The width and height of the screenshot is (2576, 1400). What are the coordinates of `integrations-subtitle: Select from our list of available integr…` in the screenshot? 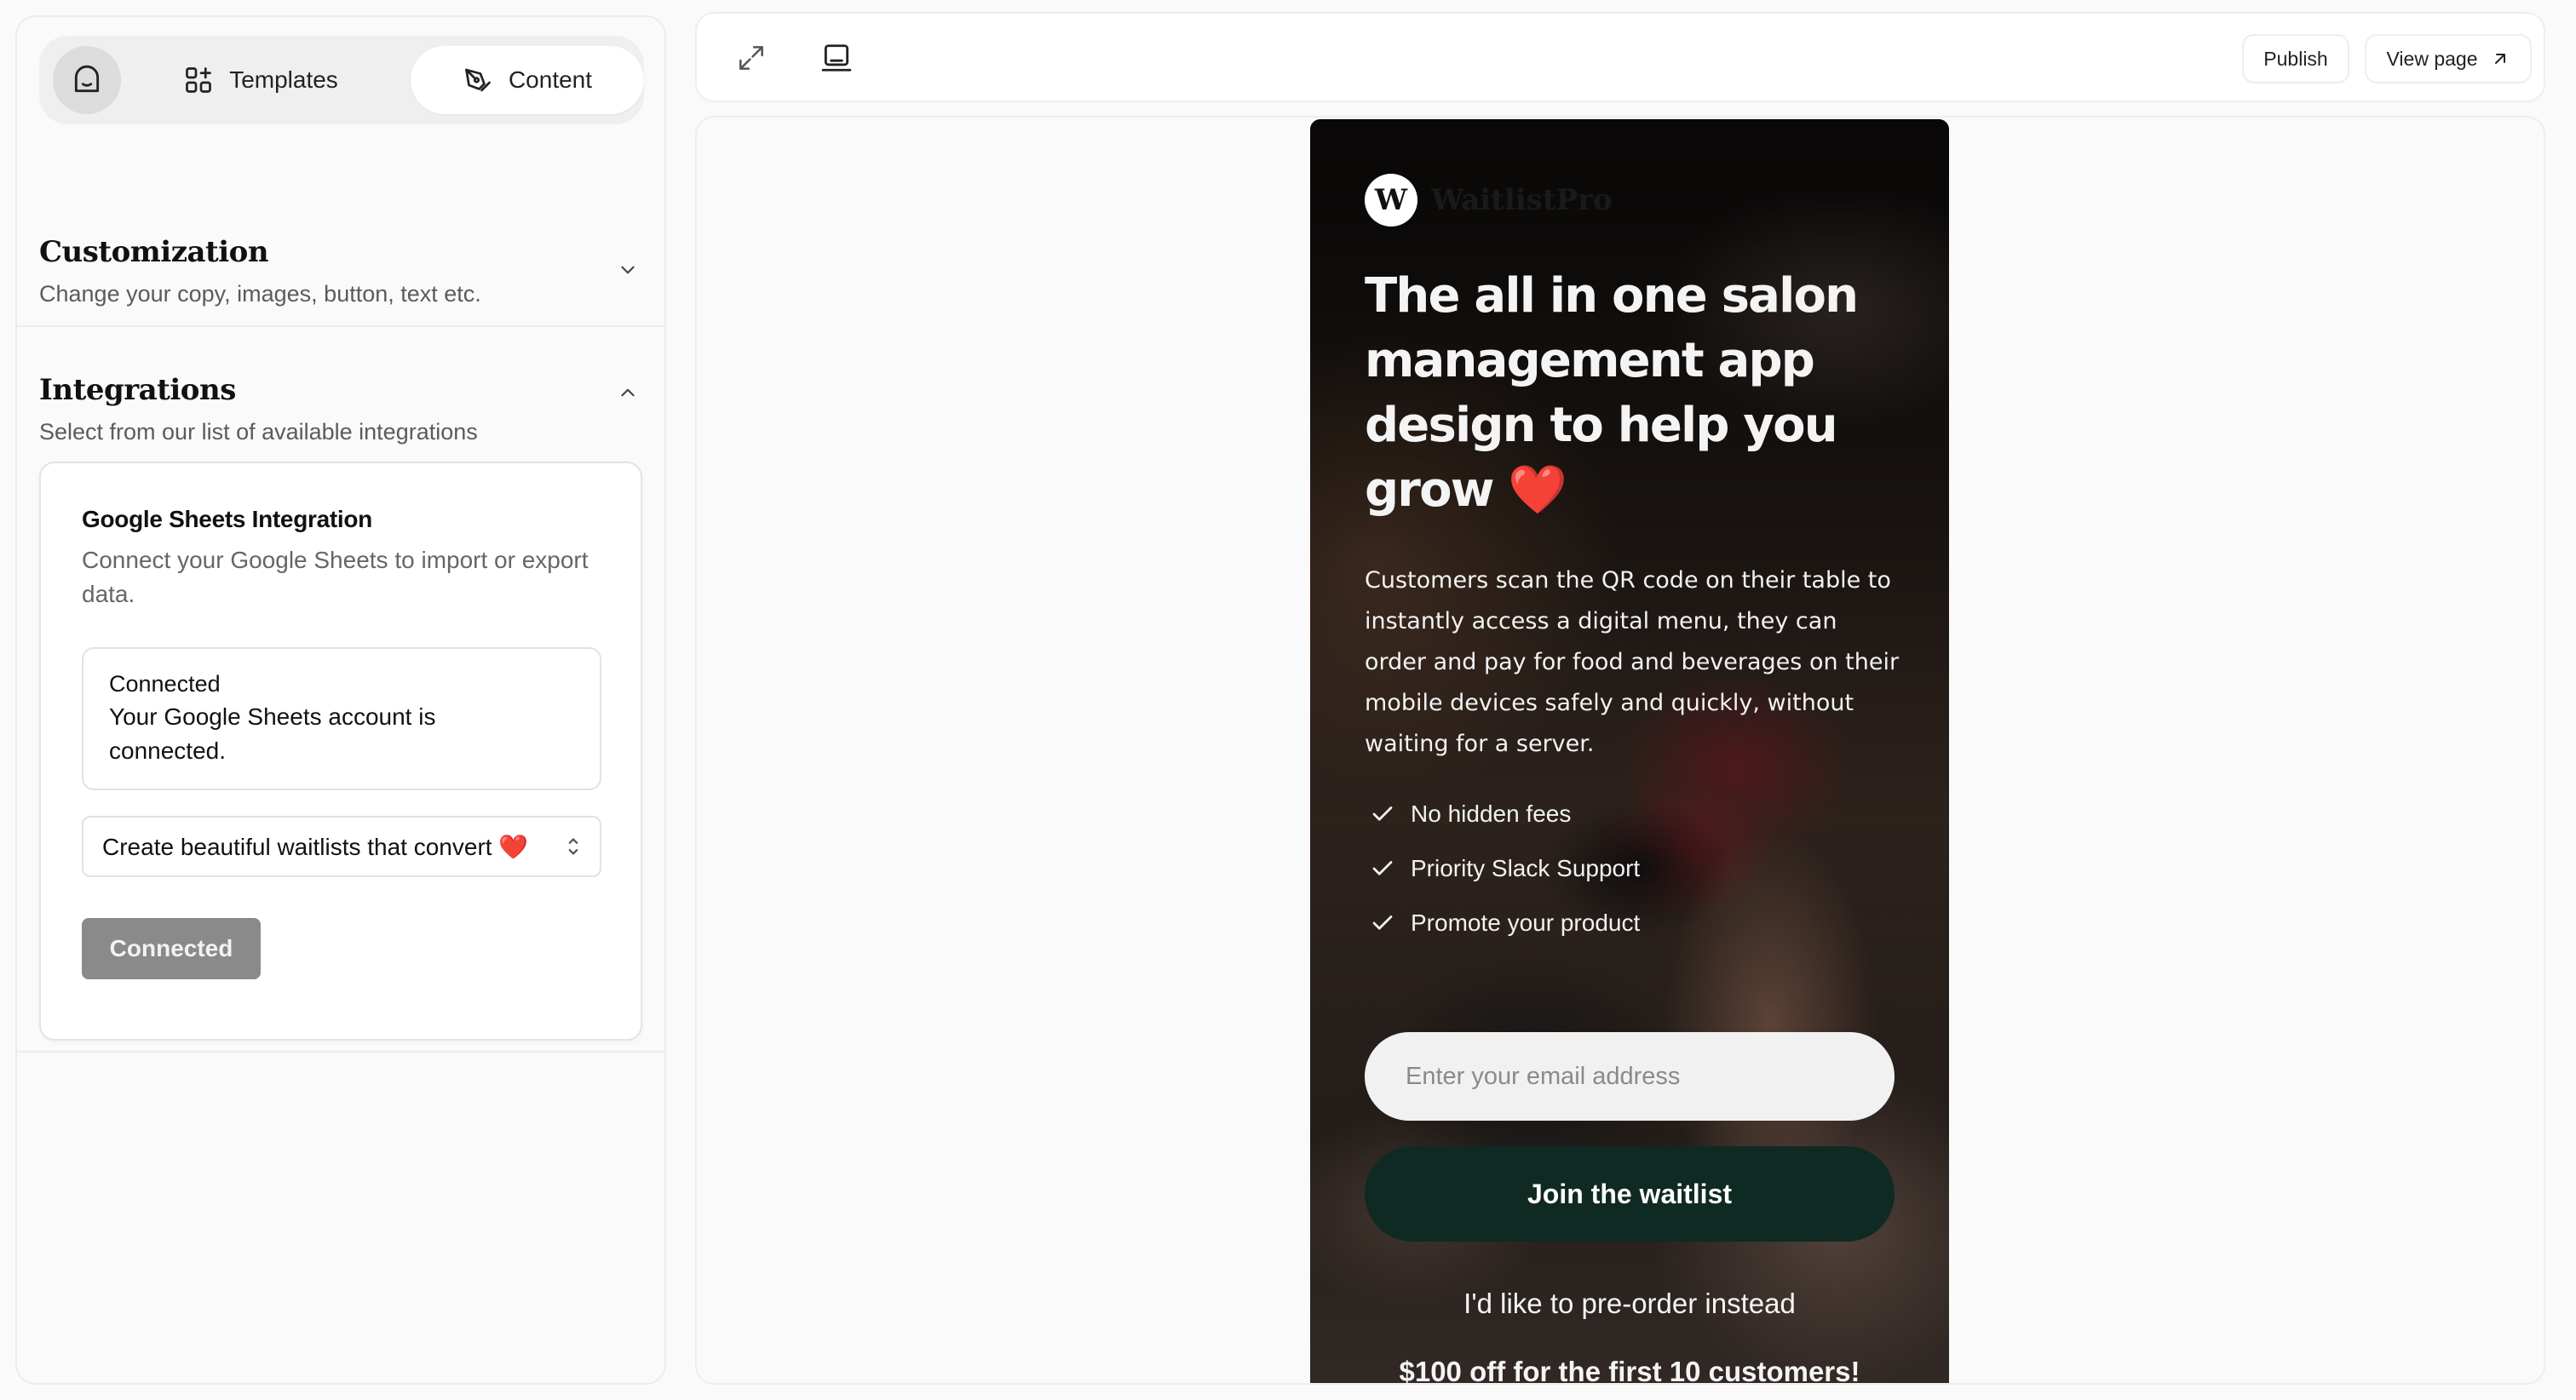 It's located at (258, 432).